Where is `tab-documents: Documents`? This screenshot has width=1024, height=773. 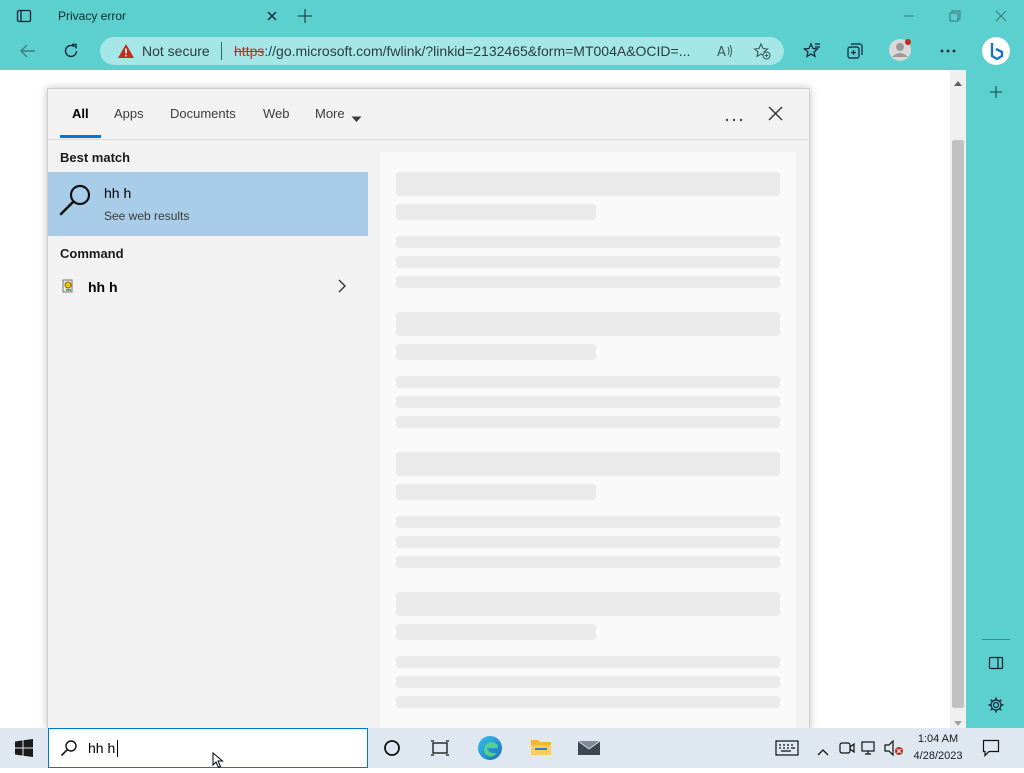
tab-documents: Documents is located at coordinates (203, 113).